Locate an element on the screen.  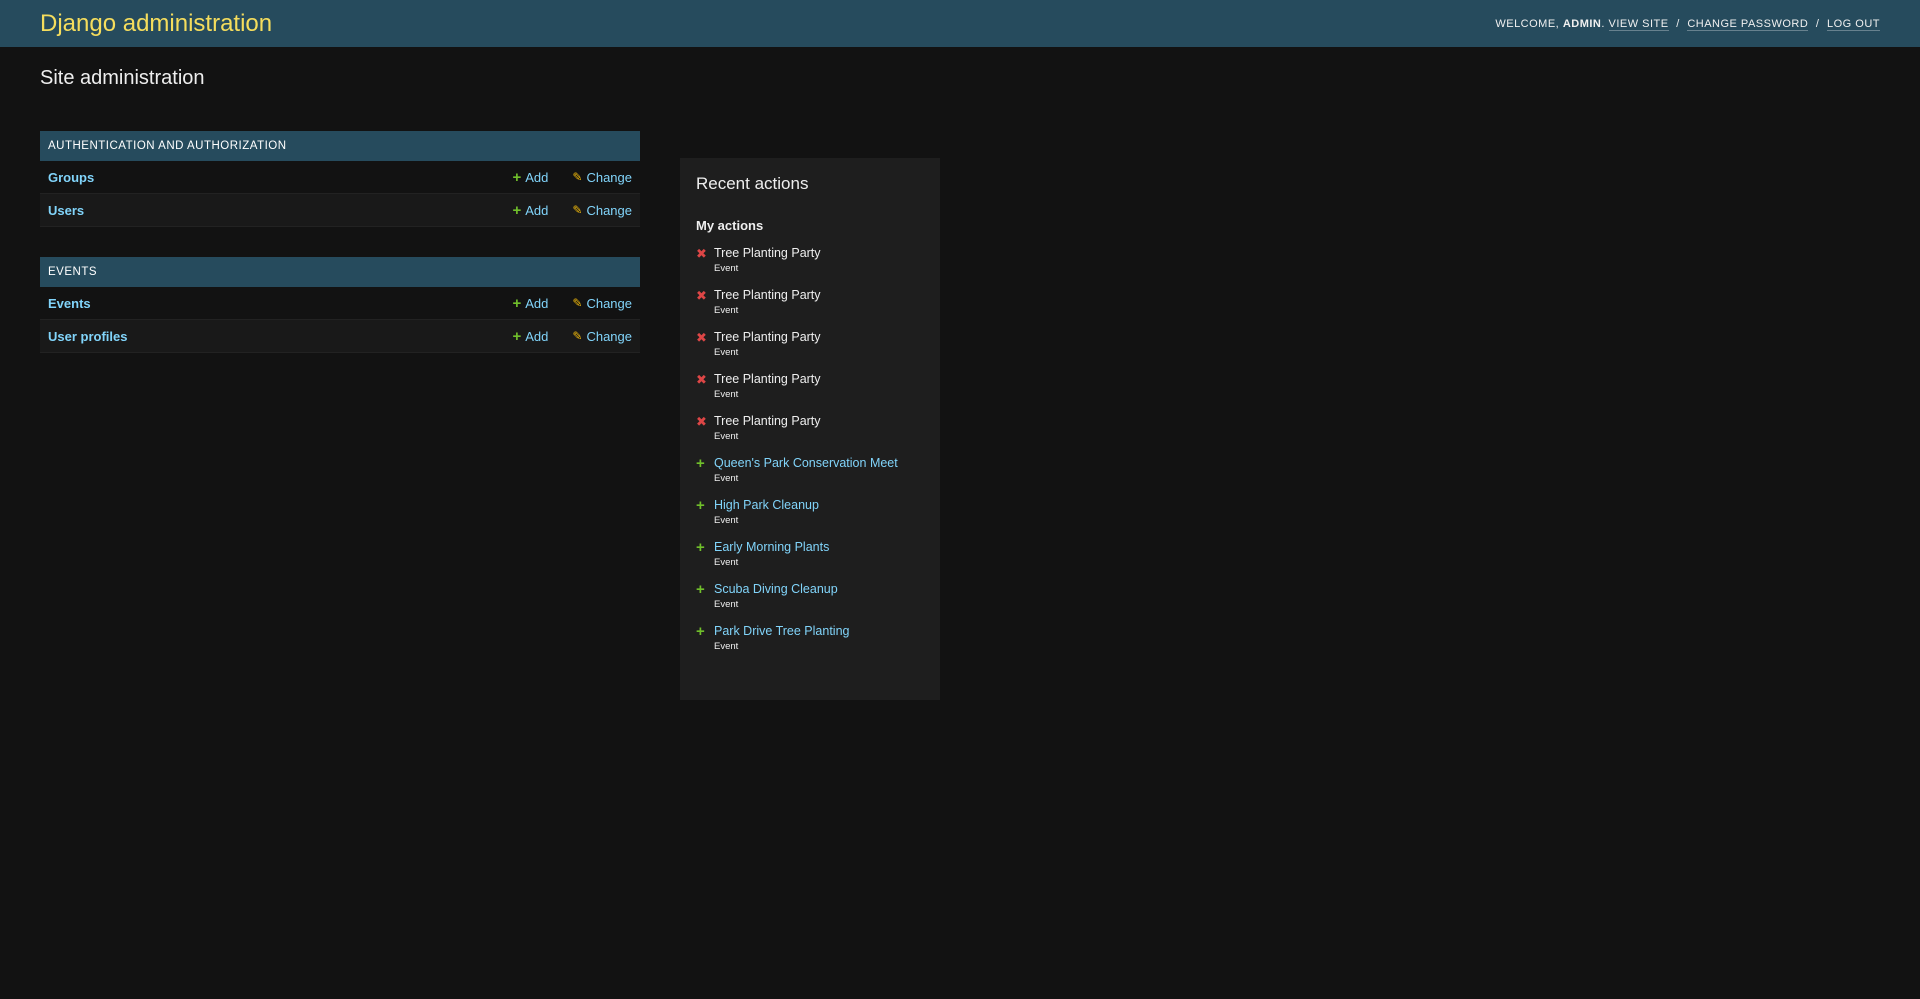
action-object-link: Queen's Park Conservation Meet is located at coordinates (806, 463).